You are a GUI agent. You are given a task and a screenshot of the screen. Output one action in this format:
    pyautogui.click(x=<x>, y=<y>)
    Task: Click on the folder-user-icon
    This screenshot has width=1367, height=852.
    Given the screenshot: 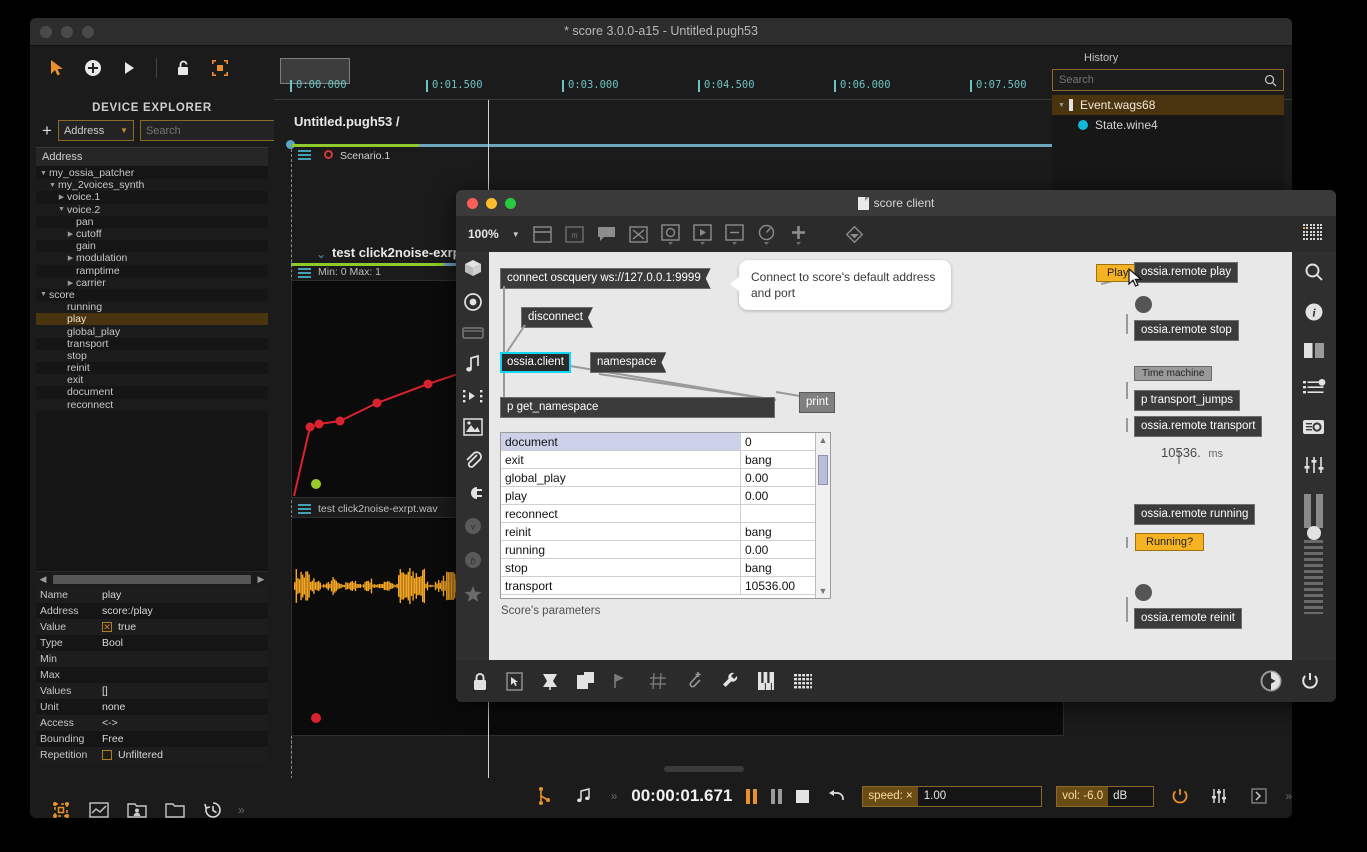 What is the action you would take?
    pyautogui.click(x=137, y=807)
    